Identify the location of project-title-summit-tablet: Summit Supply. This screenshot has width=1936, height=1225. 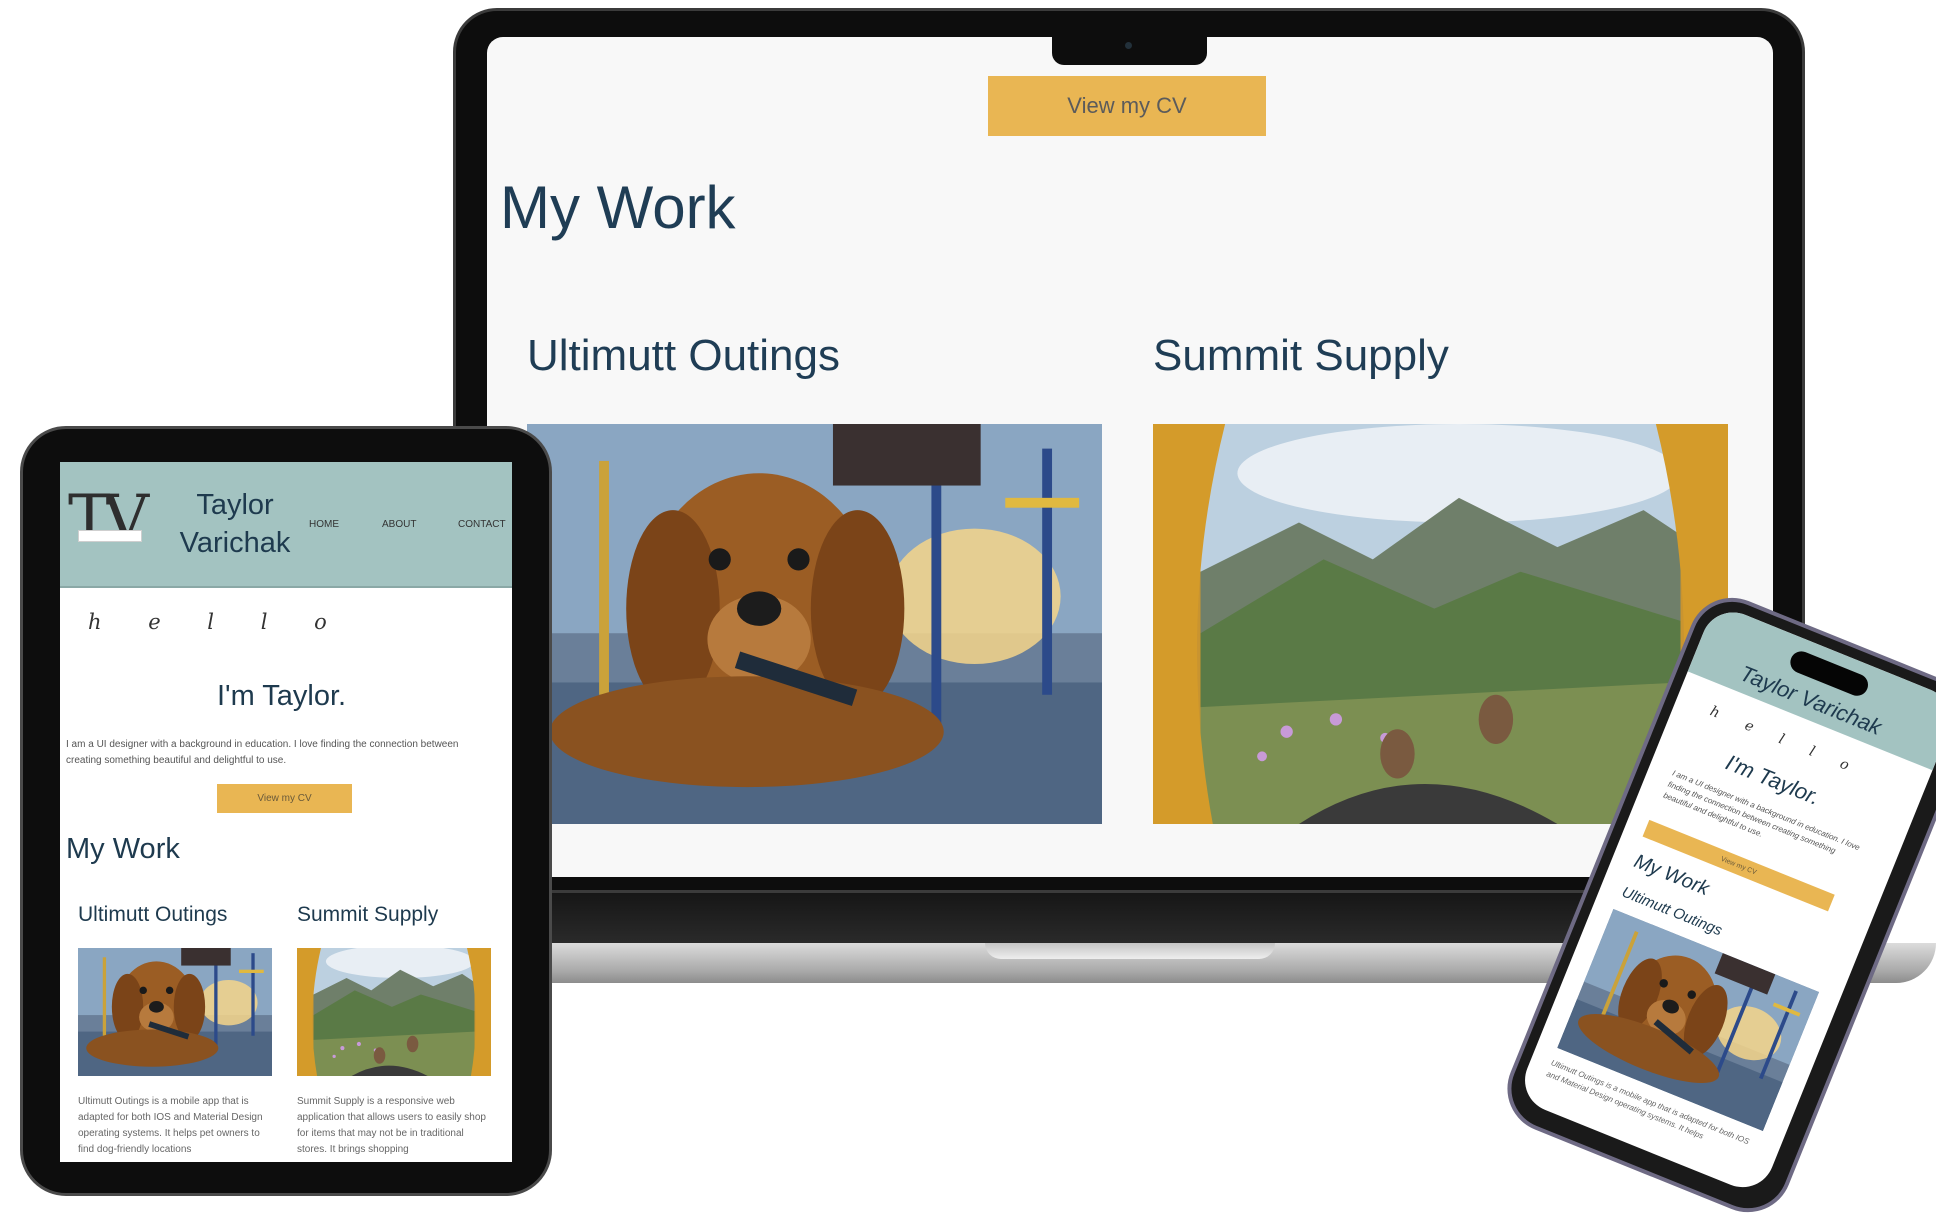
(367, 915).